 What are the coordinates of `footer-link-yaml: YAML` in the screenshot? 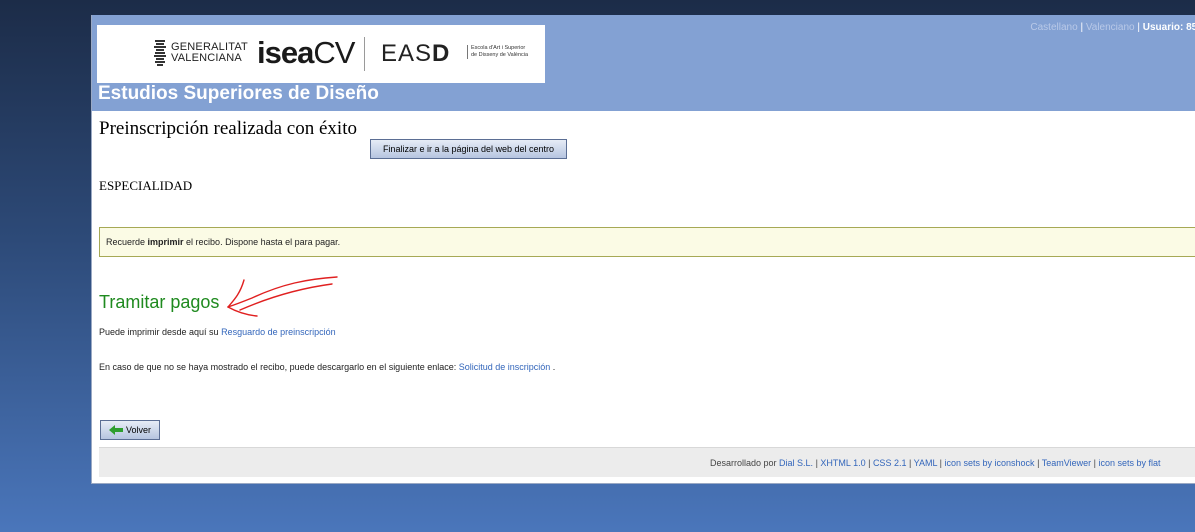 It's located at (926, 463).